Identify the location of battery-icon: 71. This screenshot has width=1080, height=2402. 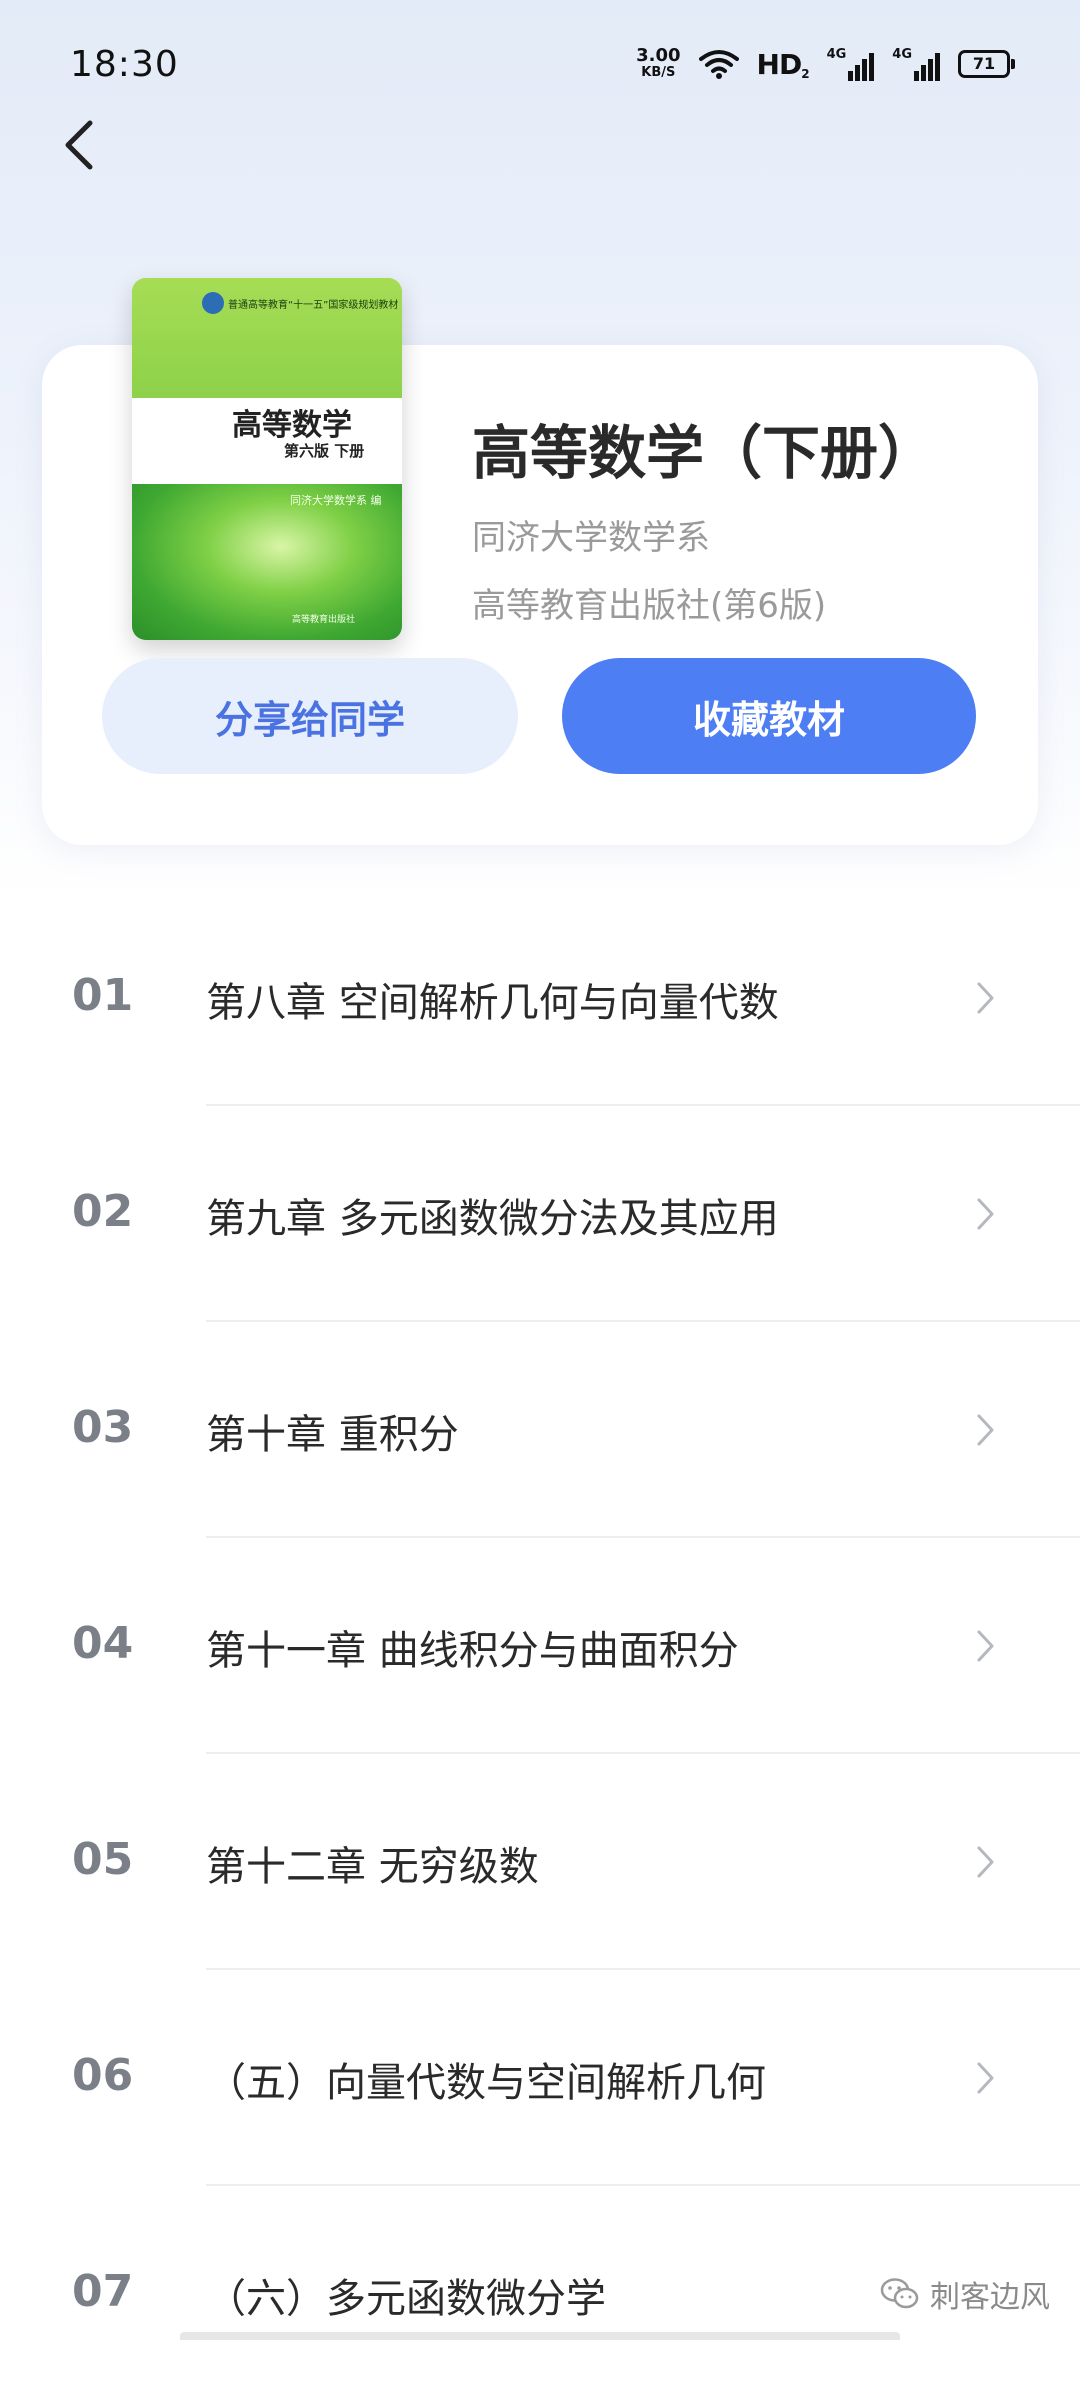
(986, 64).